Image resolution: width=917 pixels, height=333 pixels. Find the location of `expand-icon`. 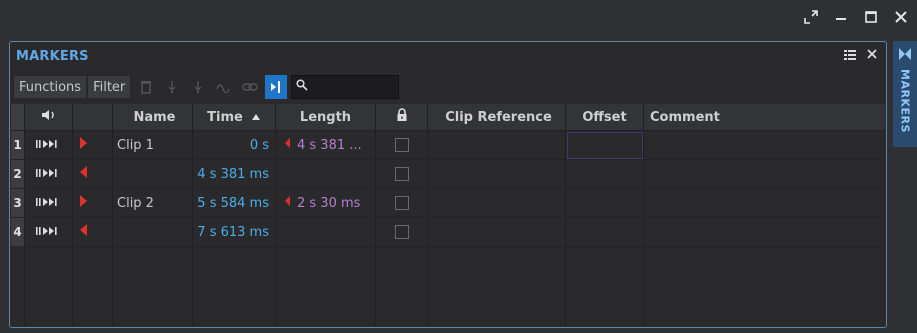

expand-icon is located at coordinates (811, 17).